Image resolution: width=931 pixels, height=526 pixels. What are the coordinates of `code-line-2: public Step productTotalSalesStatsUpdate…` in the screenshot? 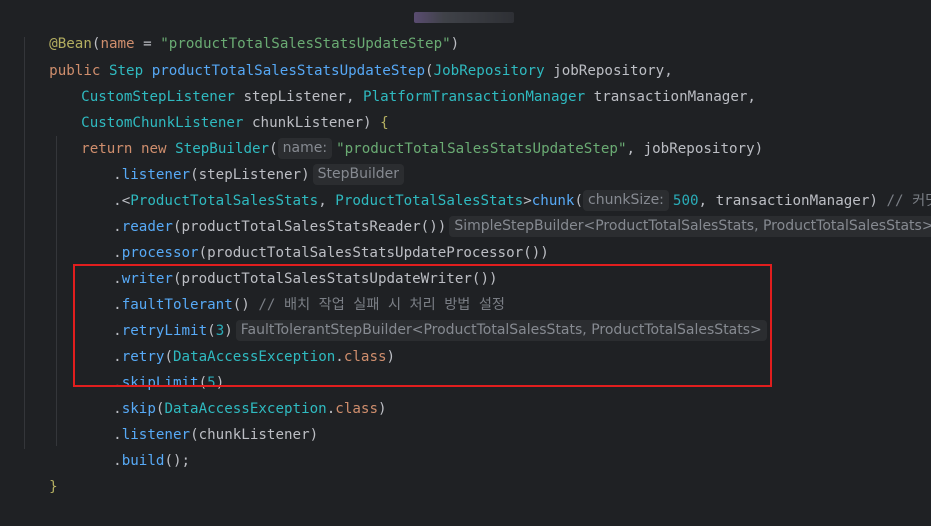 It's located at (344, 55).